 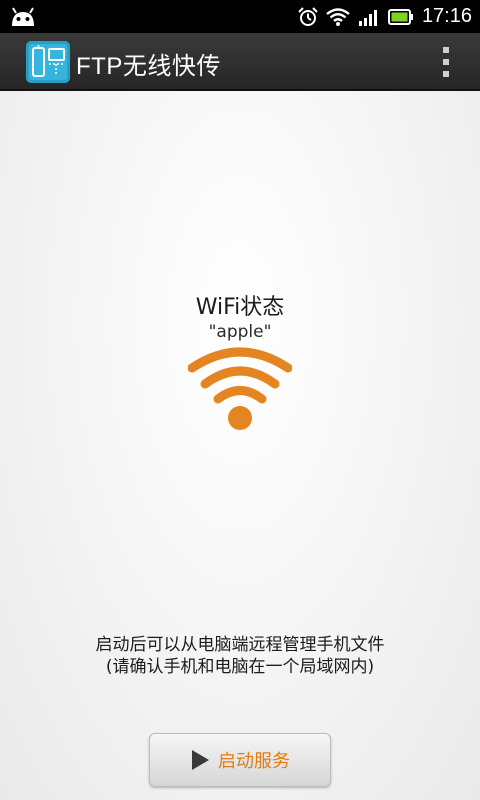 What do you see at coordinates (338, 16) in the screenshot?
I see `wifi-signal-icon` at bounding box center [338, 16].